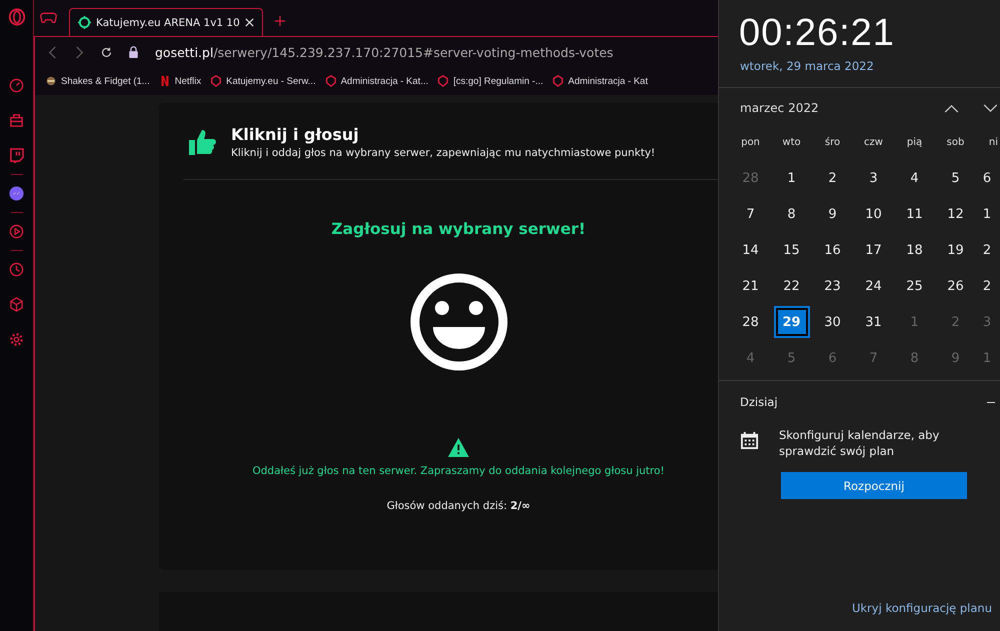  What do you see at coordinates (956, 178) in the screenshot?
I see `calendar-day: 5` at bounding box center [956, 178].